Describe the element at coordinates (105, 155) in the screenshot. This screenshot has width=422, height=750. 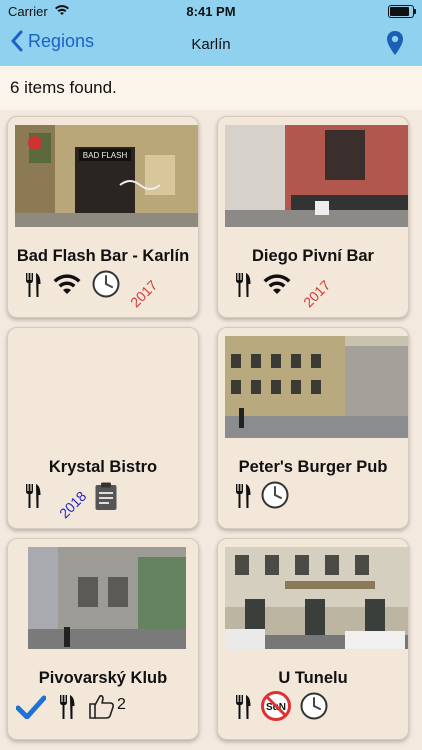
I see `svg-text: BAD FLASH` at that location.